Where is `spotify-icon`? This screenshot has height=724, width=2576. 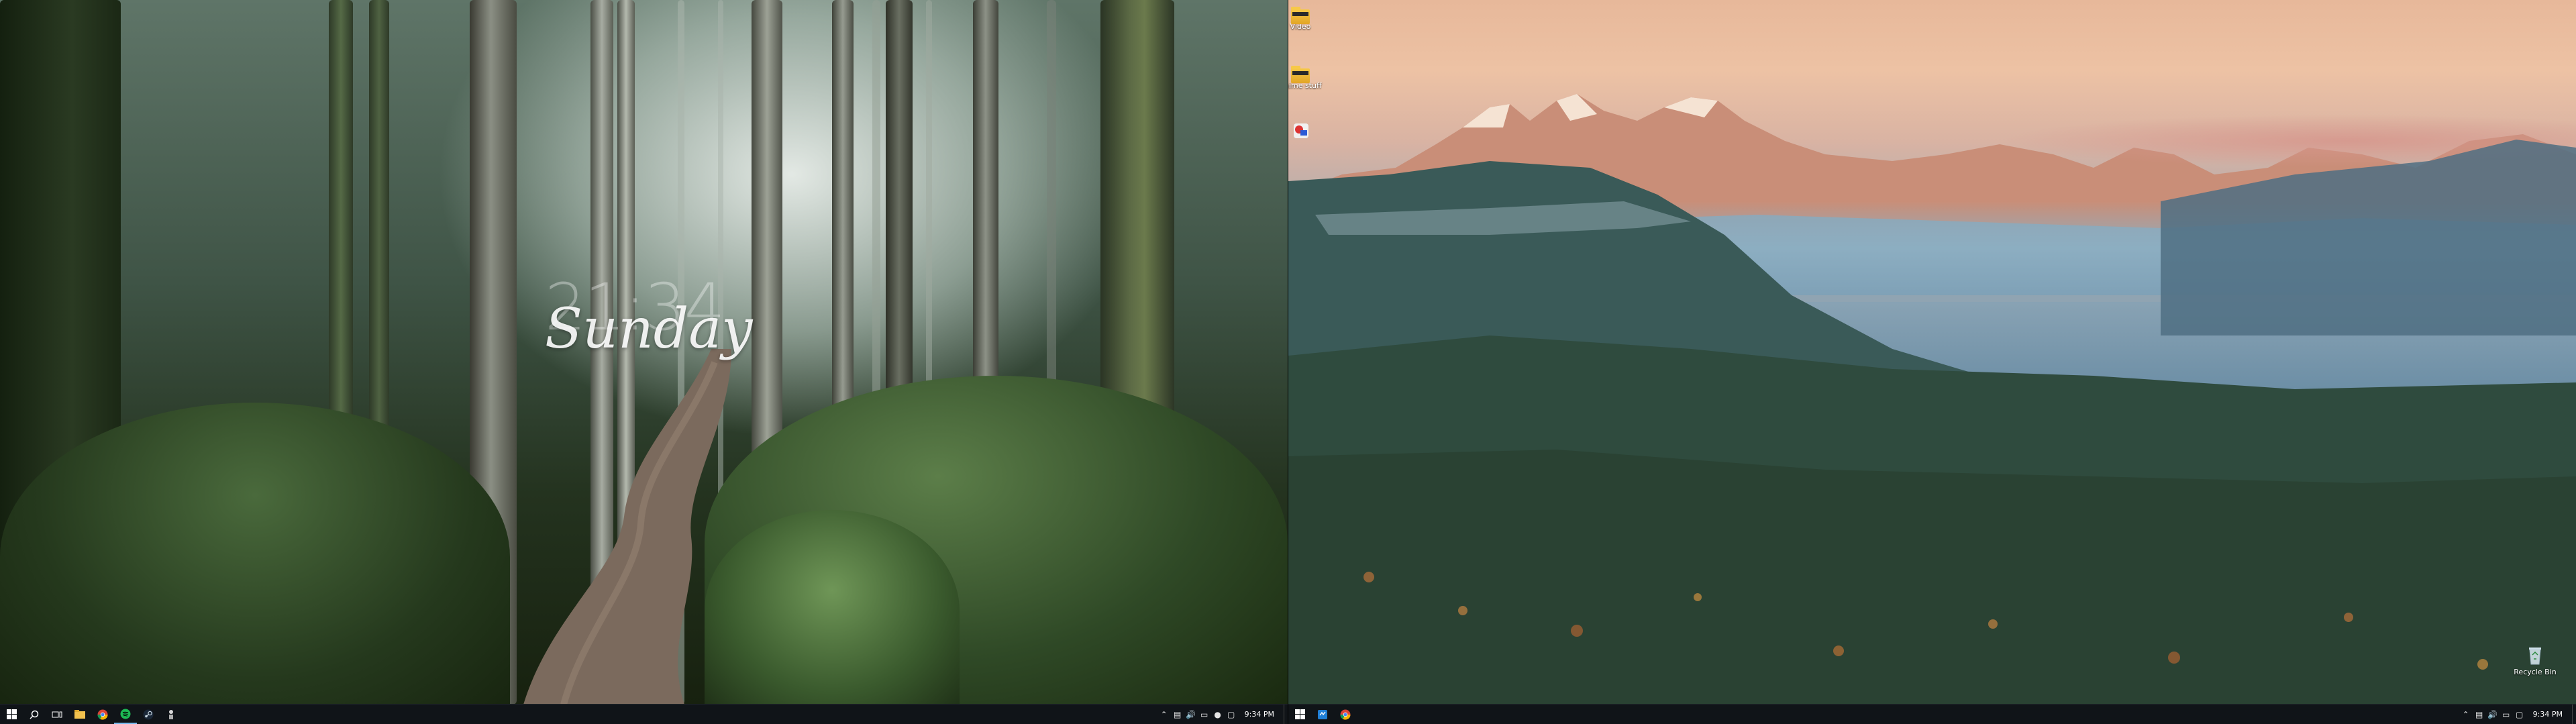 spotify-icon is located at coordinates (125, 714).